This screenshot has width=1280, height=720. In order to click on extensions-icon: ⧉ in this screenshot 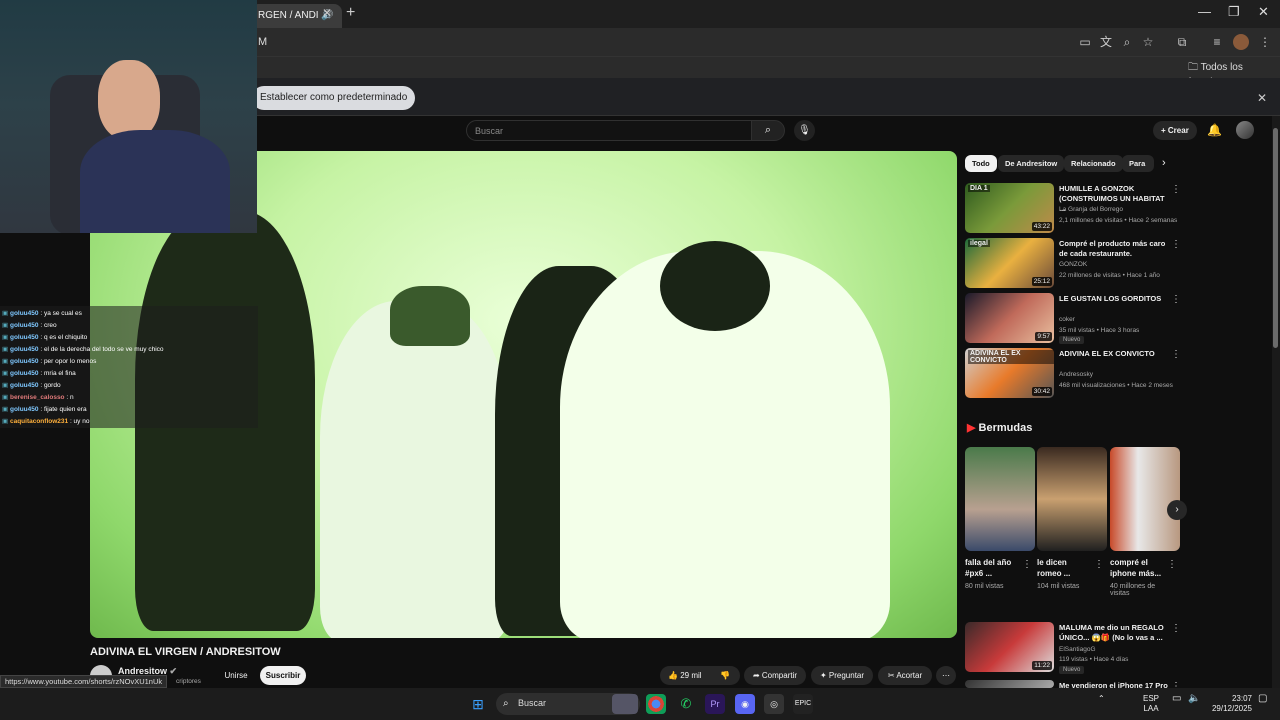, I will do `click(1182, 42)`.